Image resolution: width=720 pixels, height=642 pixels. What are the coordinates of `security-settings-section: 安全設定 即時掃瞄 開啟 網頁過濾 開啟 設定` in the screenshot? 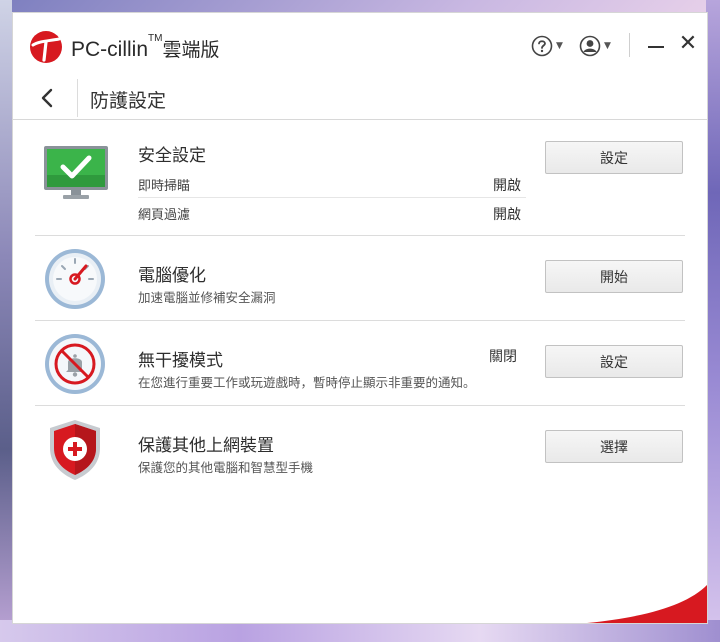 It's located at (360, 185).